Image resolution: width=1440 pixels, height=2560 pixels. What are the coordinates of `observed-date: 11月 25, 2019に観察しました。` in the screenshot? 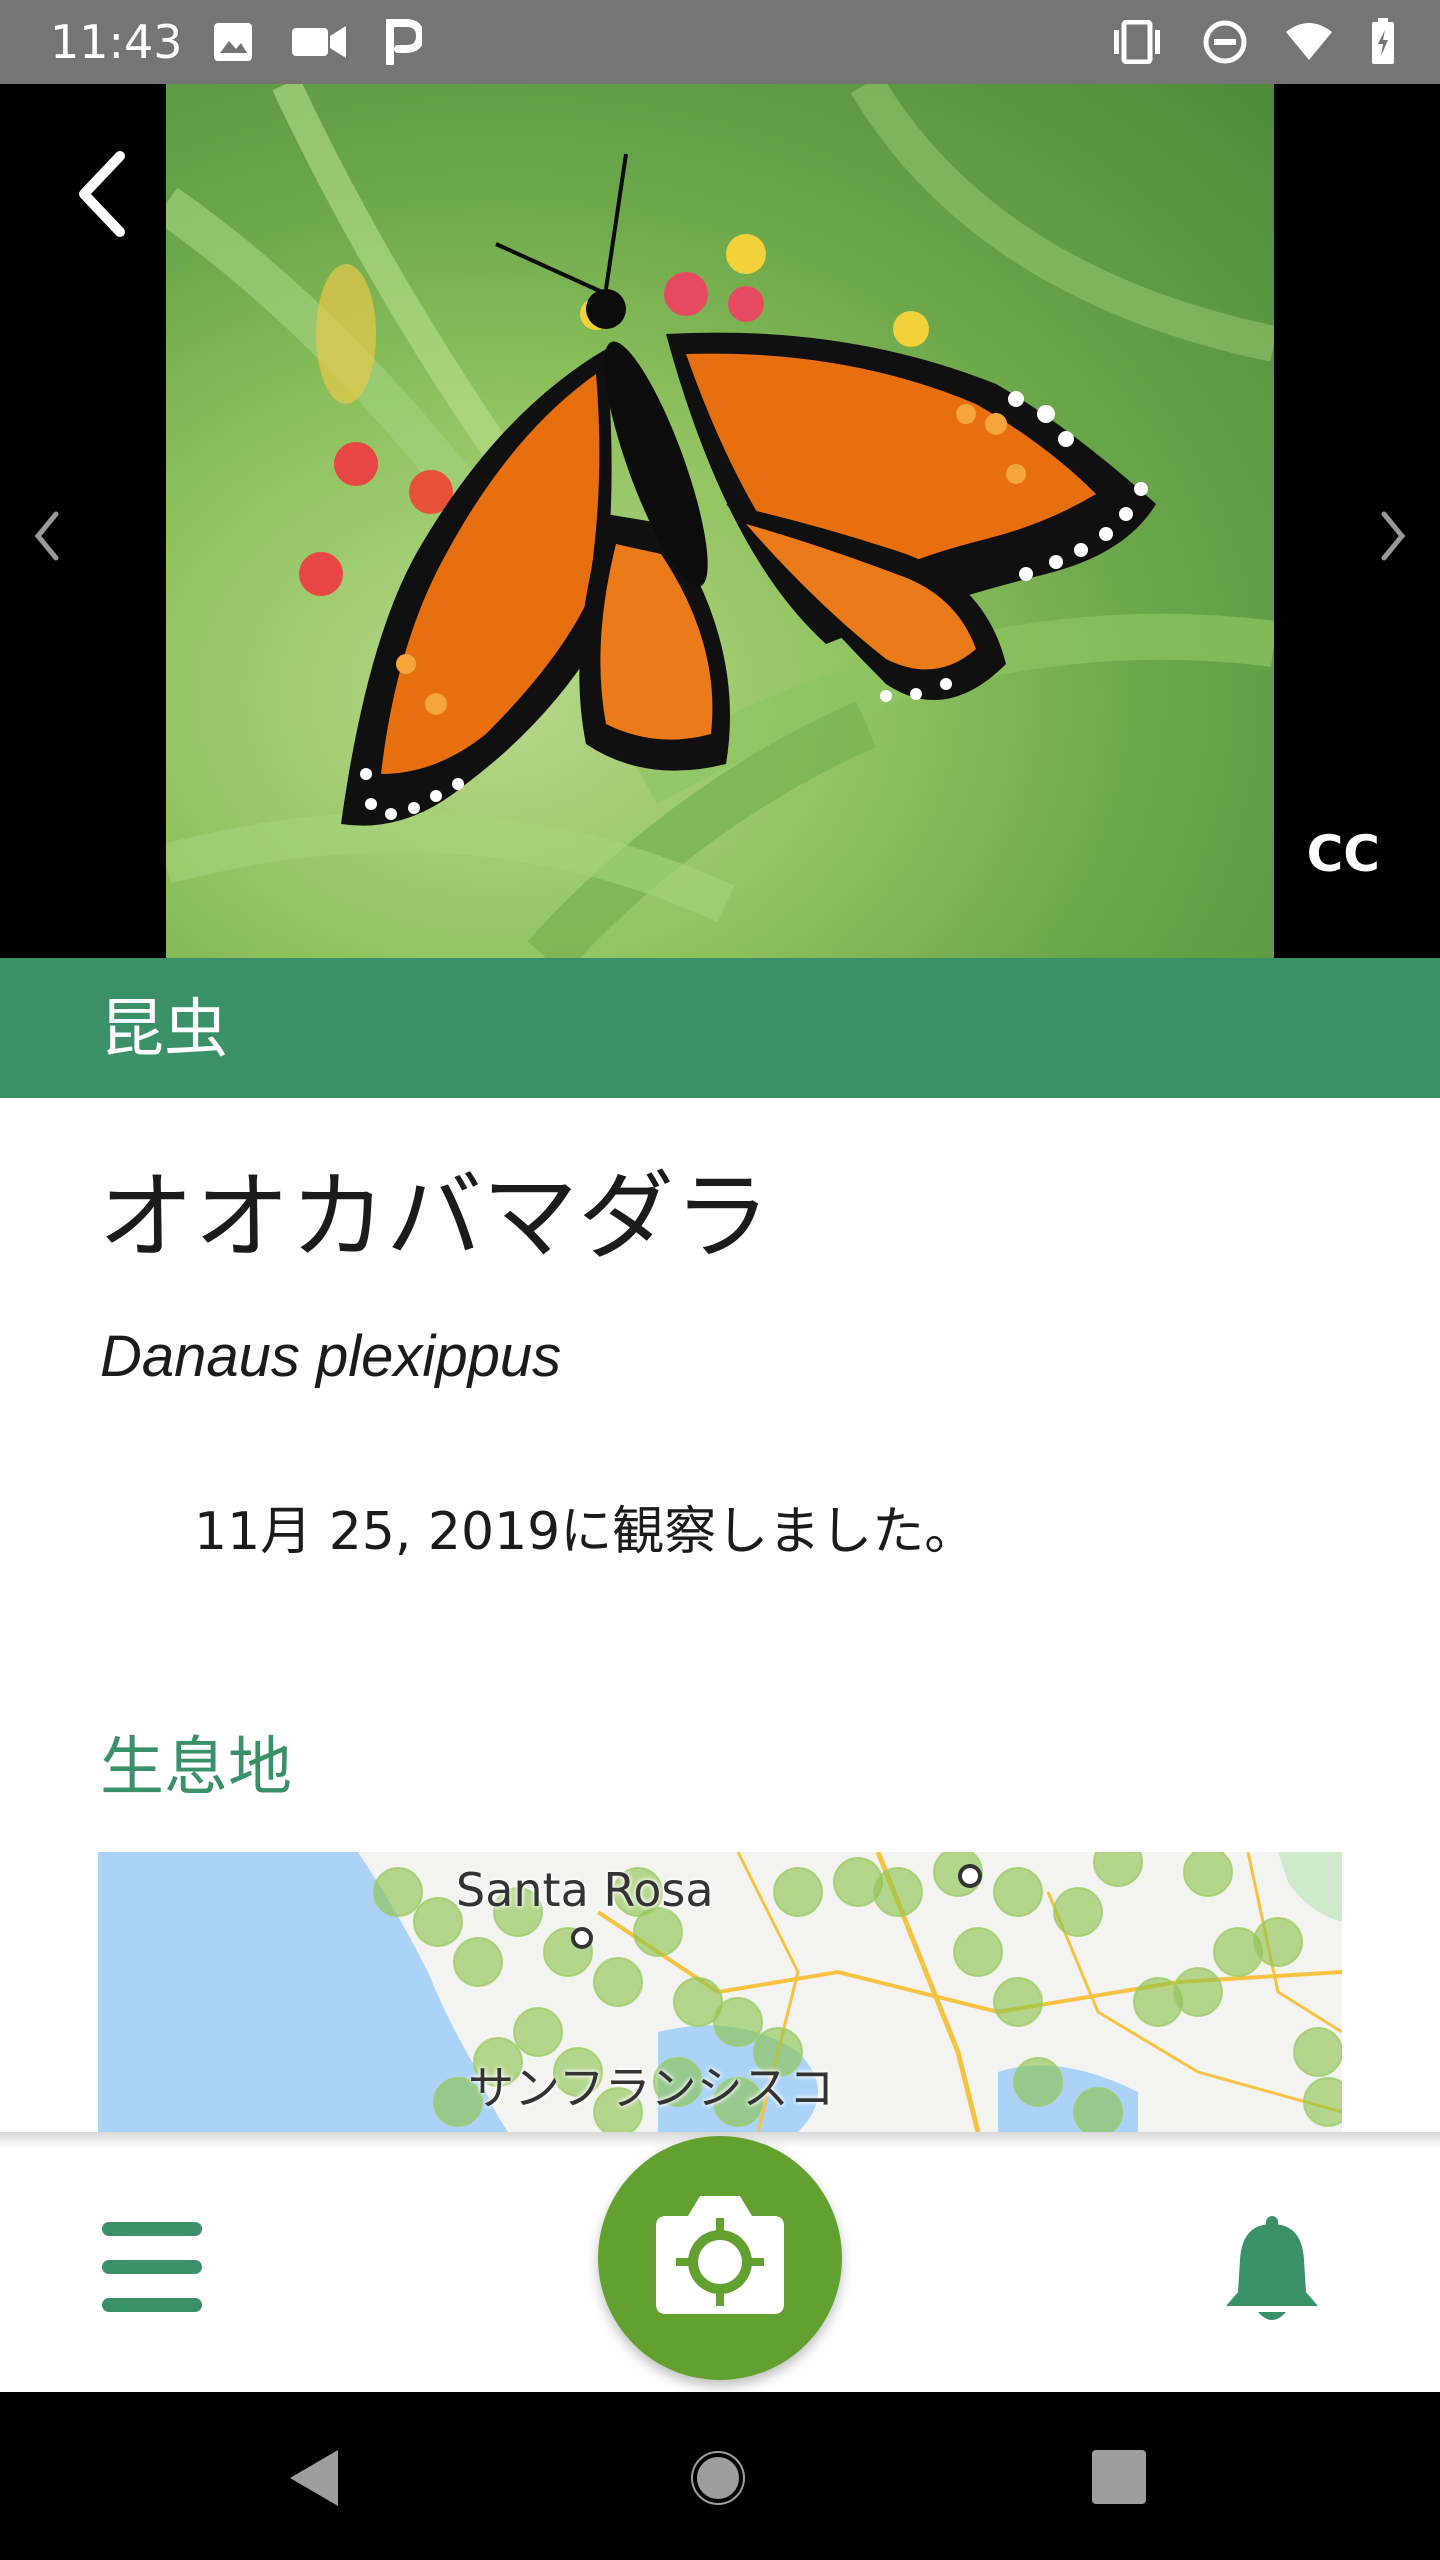 It's located at (585, 1532).